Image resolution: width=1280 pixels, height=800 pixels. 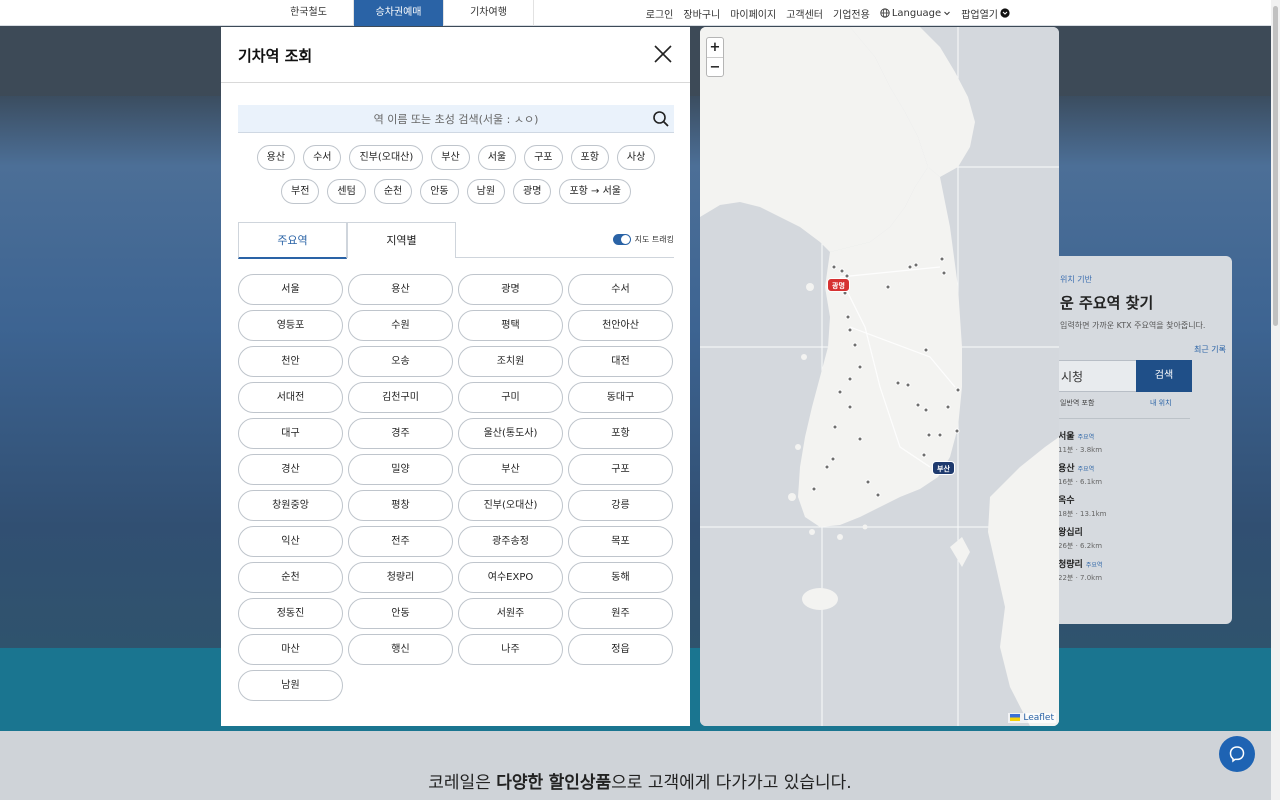 What do you see at coordinates (589, 157) in the screenshot?
I see `quick-chip: 포항` at bounding box center [589, 157].